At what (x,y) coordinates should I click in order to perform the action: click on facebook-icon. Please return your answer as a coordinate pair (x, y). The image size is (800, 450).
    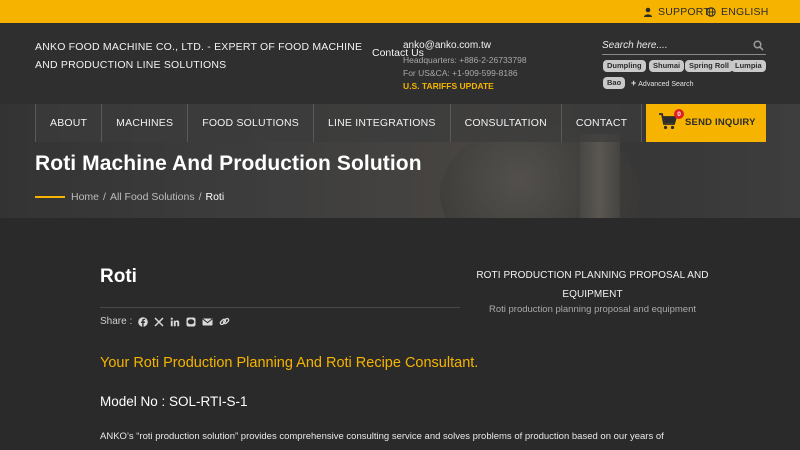
    Looking at the image, I should click on (143, 321).